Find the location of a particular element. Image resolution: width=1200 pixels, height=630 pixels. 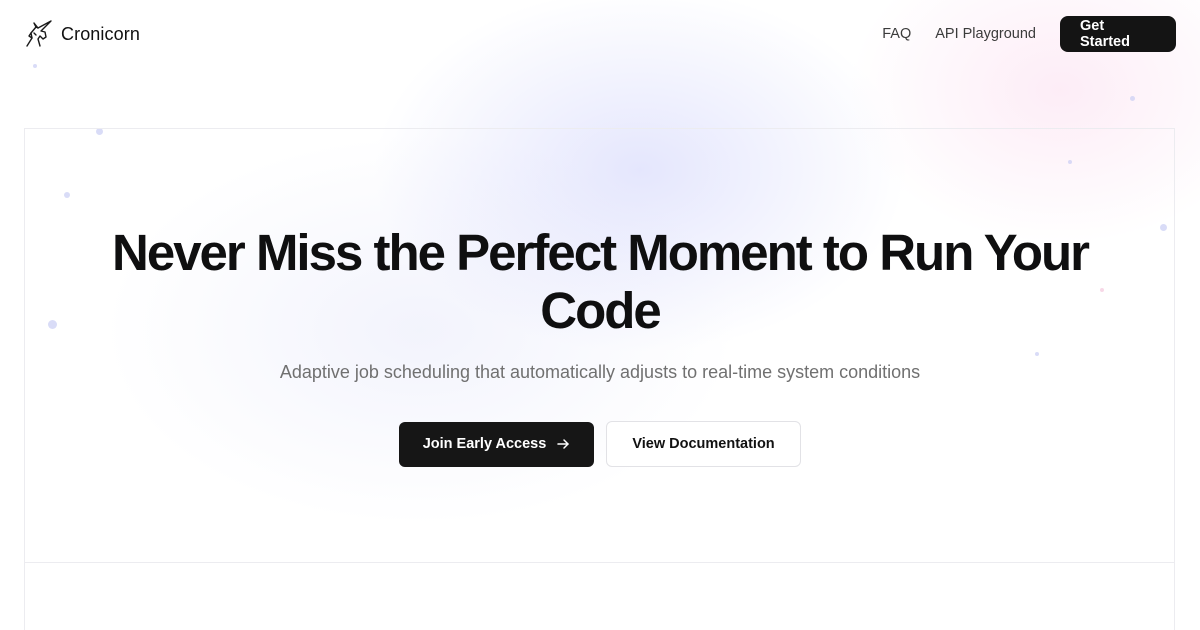

nav-link-api-playground: API Playground is located at coordinates (985, 34).